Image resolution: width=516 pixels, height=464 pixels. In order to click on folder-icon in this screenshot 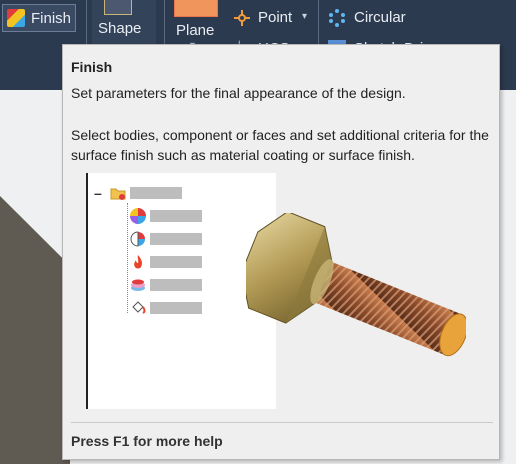, I will do `click(118, 194)`.